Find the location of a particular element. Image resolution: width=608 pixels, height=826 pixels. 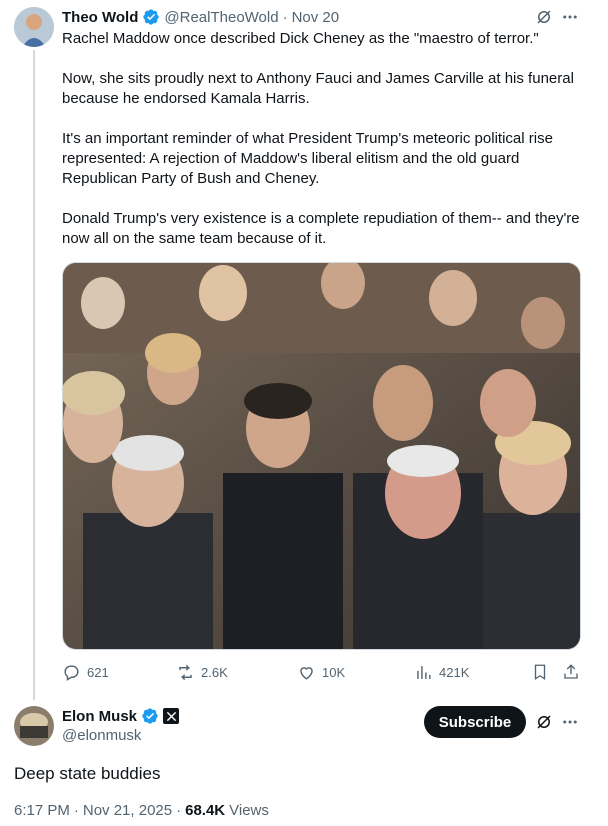

author-handle: @RealTheoWold is located at coordinates (221, 17).